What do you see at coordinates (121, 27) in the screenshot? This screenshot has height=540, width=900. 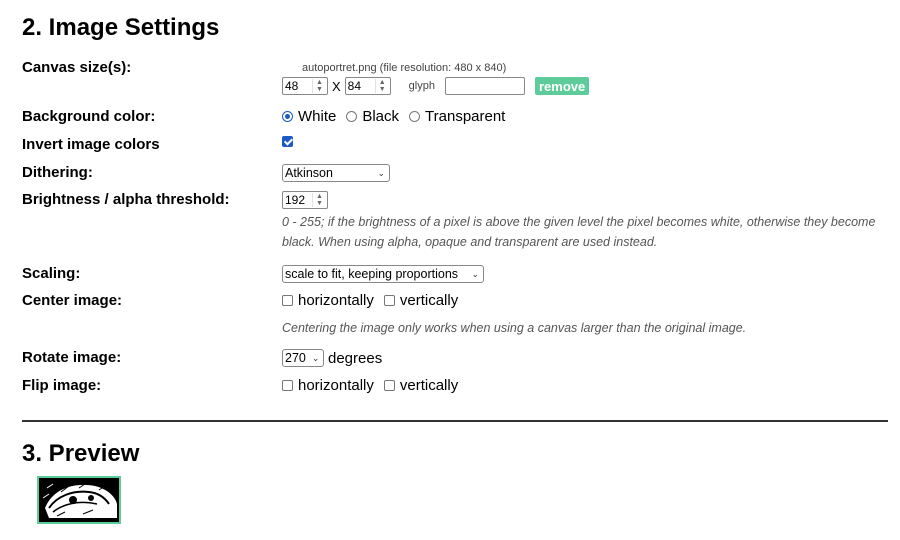 I see `section-title-image-settings: 2. Image Settings` at bounding box center [121, 27].